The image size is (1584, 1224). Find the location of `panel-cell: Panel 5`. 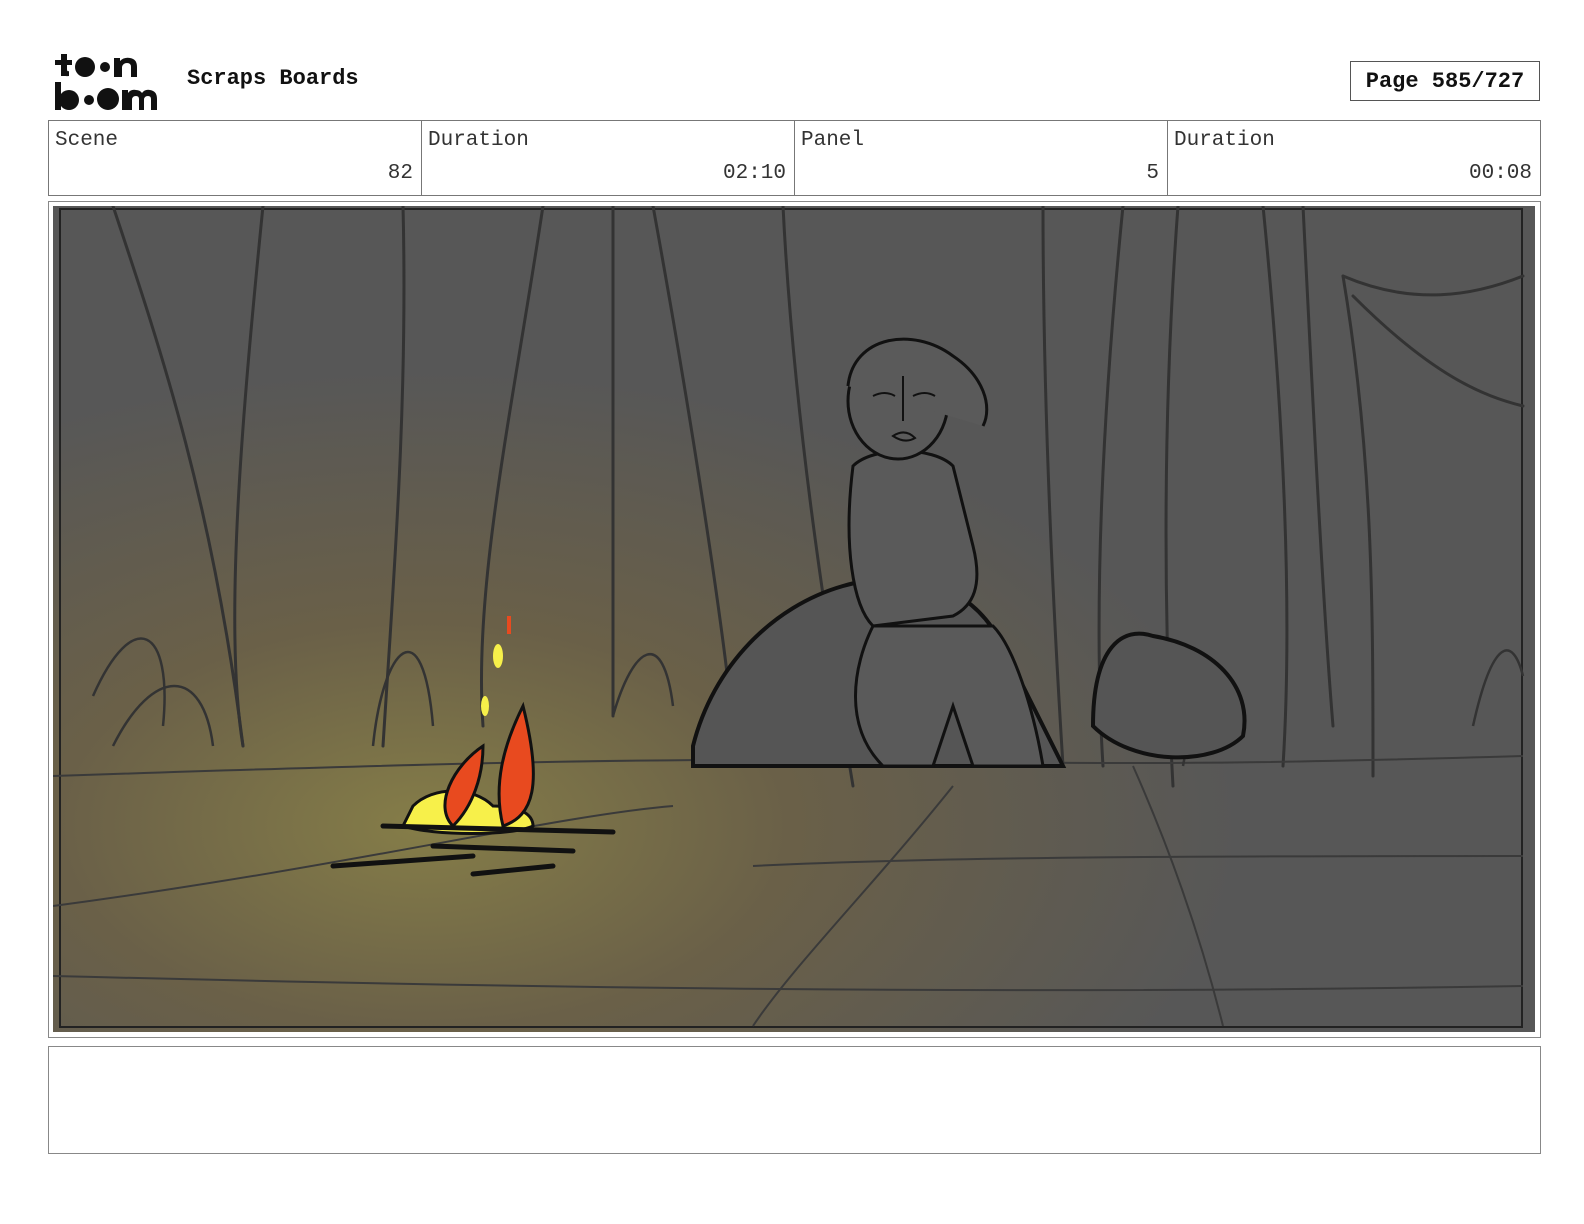

panel-cell: Panel 5 is located at coordinates (981, 158).